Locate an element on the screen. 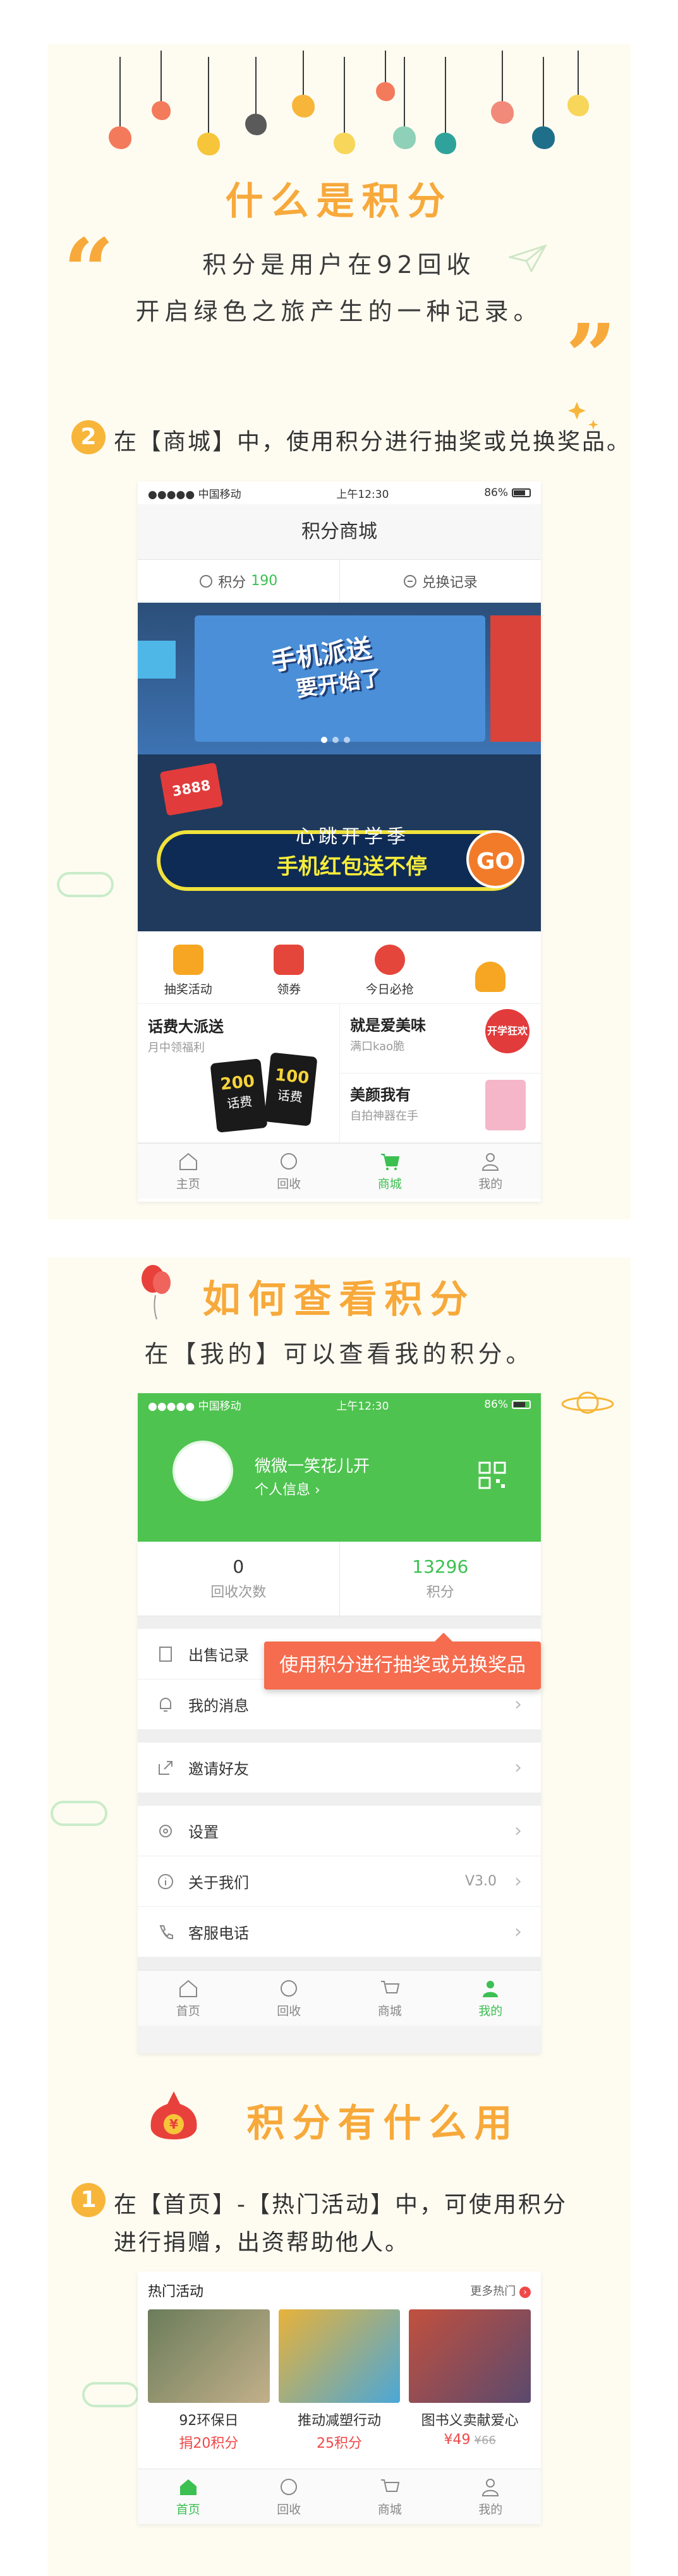  card-phone-credit: 话费大派送 月中领福利 200 话费 100 话费 is located at coordinates (239, 1073).